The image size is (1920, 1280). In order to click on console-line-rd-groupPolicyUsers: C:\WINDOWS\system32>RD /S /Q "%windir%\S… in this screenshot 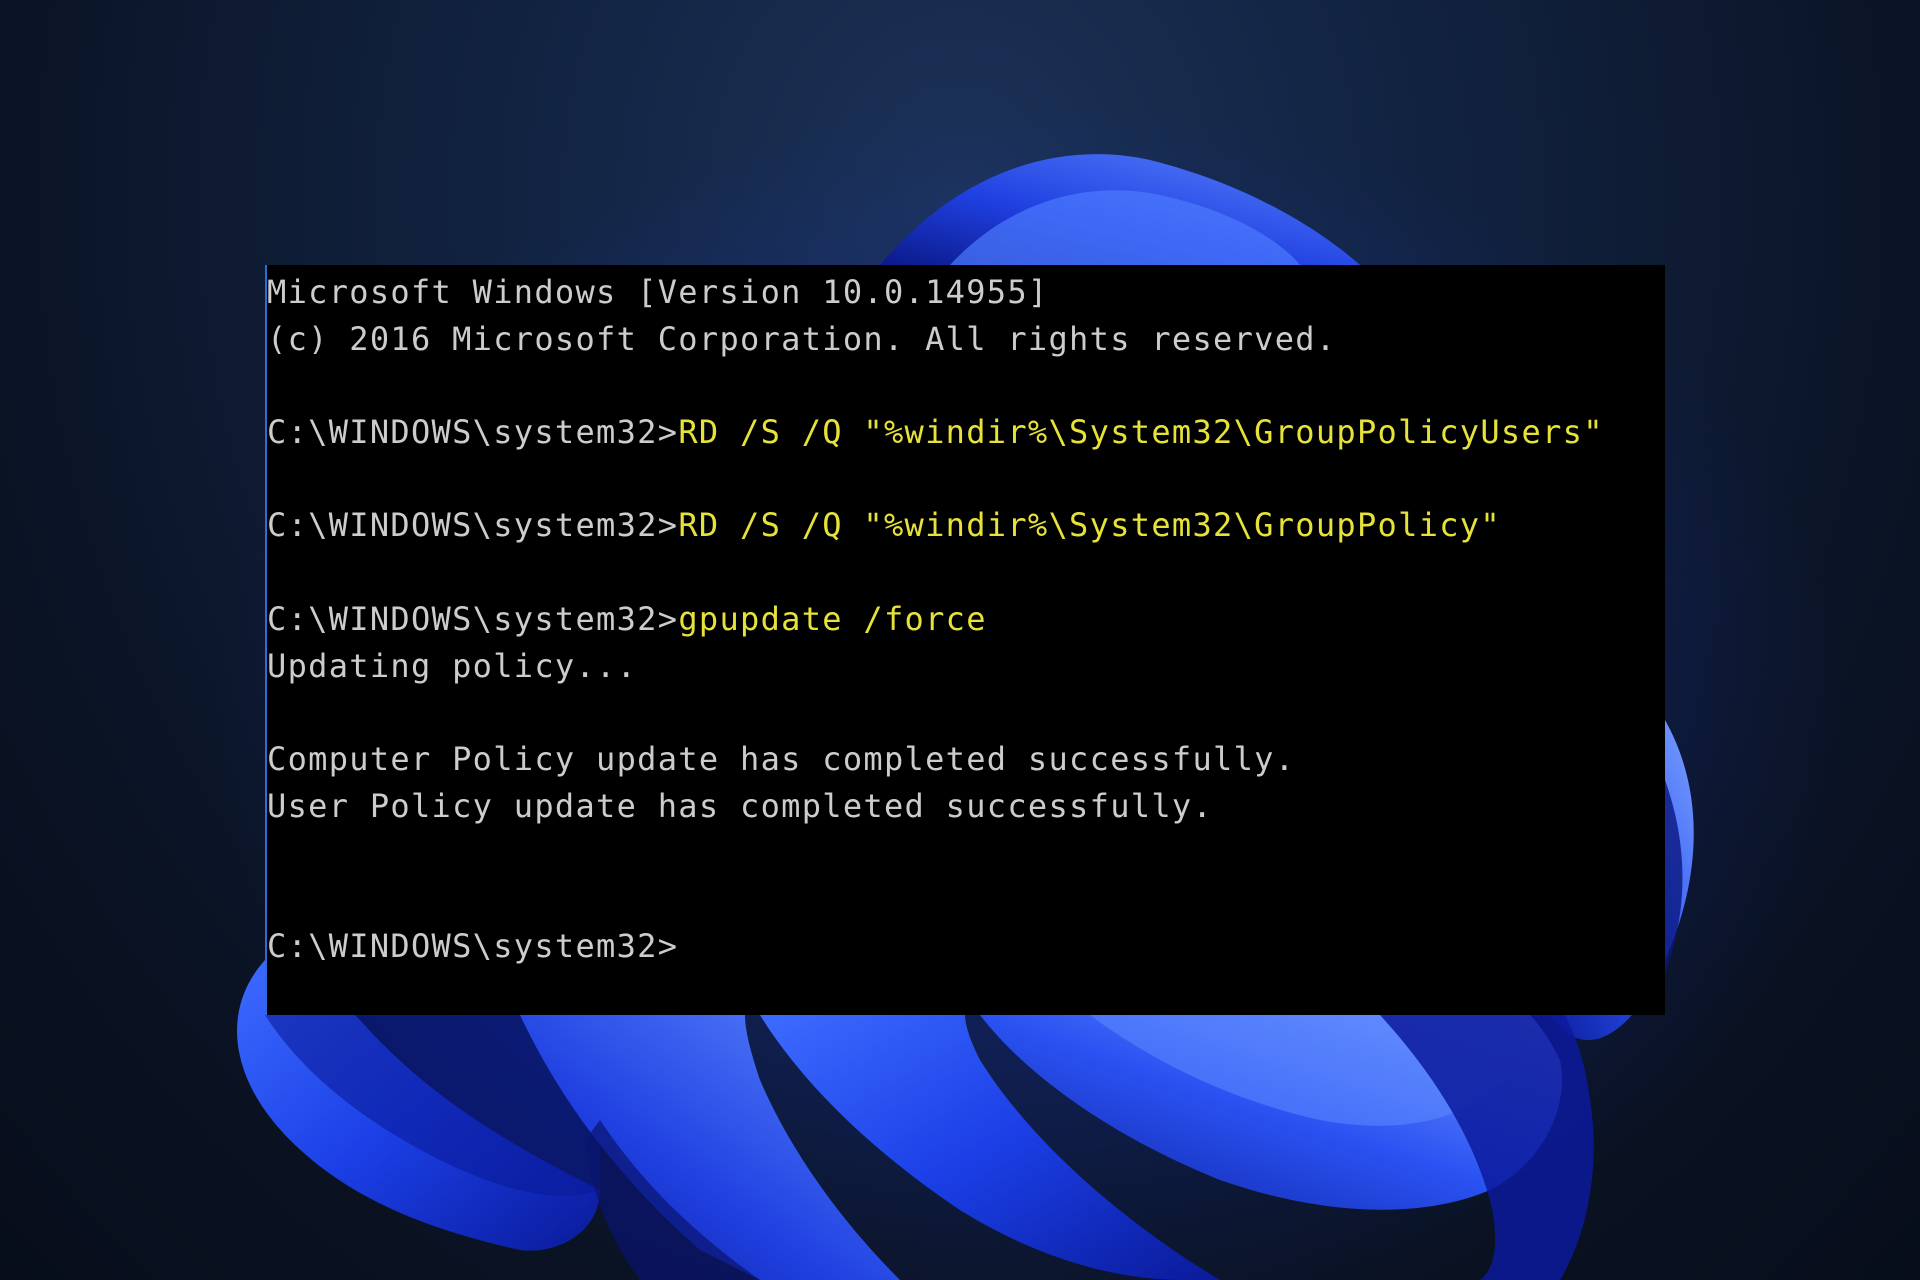, I will do `click(966, 432)`.